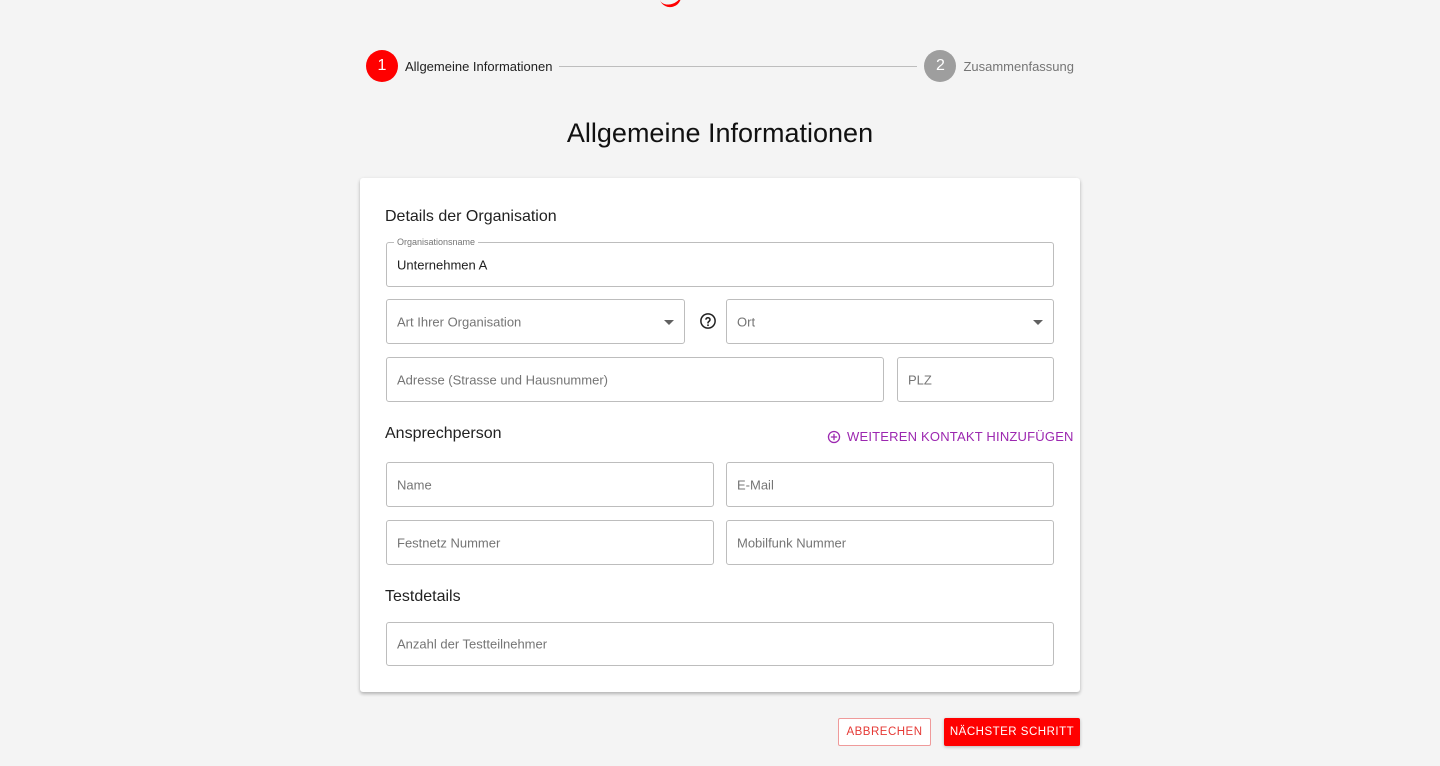 The image size is (1440, 766). I want to click on contact-name-placeholder: Name, so click(414, 484).